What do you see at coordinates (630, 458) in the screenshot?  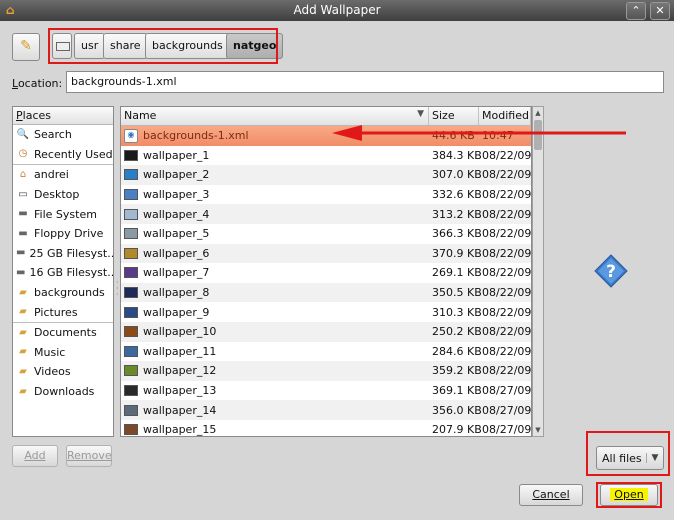 I see `file-filter-select: All files ▼` at bounding box center [630, 458].